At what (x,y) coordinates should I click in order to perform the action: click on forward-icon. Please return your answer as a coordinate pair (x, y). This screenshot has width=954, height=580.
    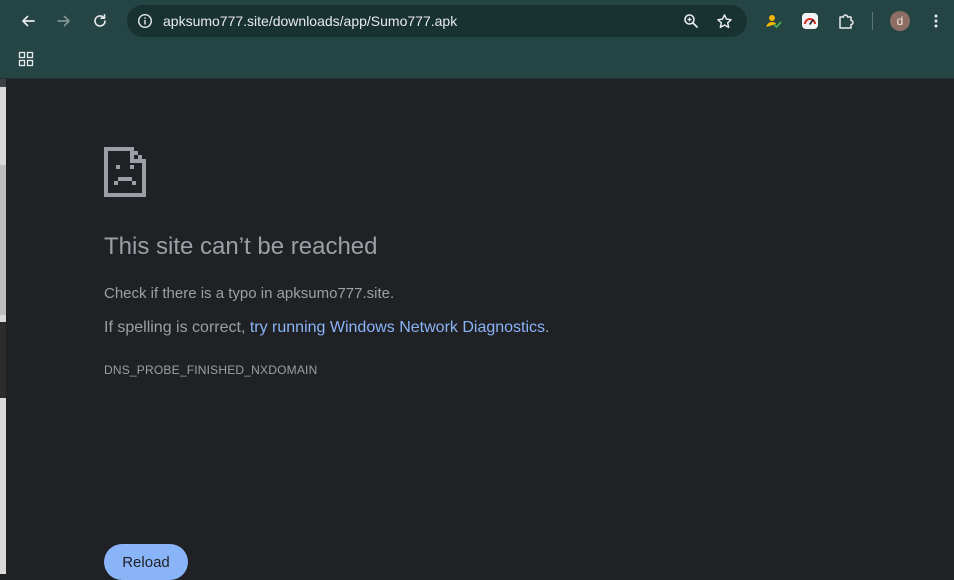
    Looking at the image, I should click on (63, 21).